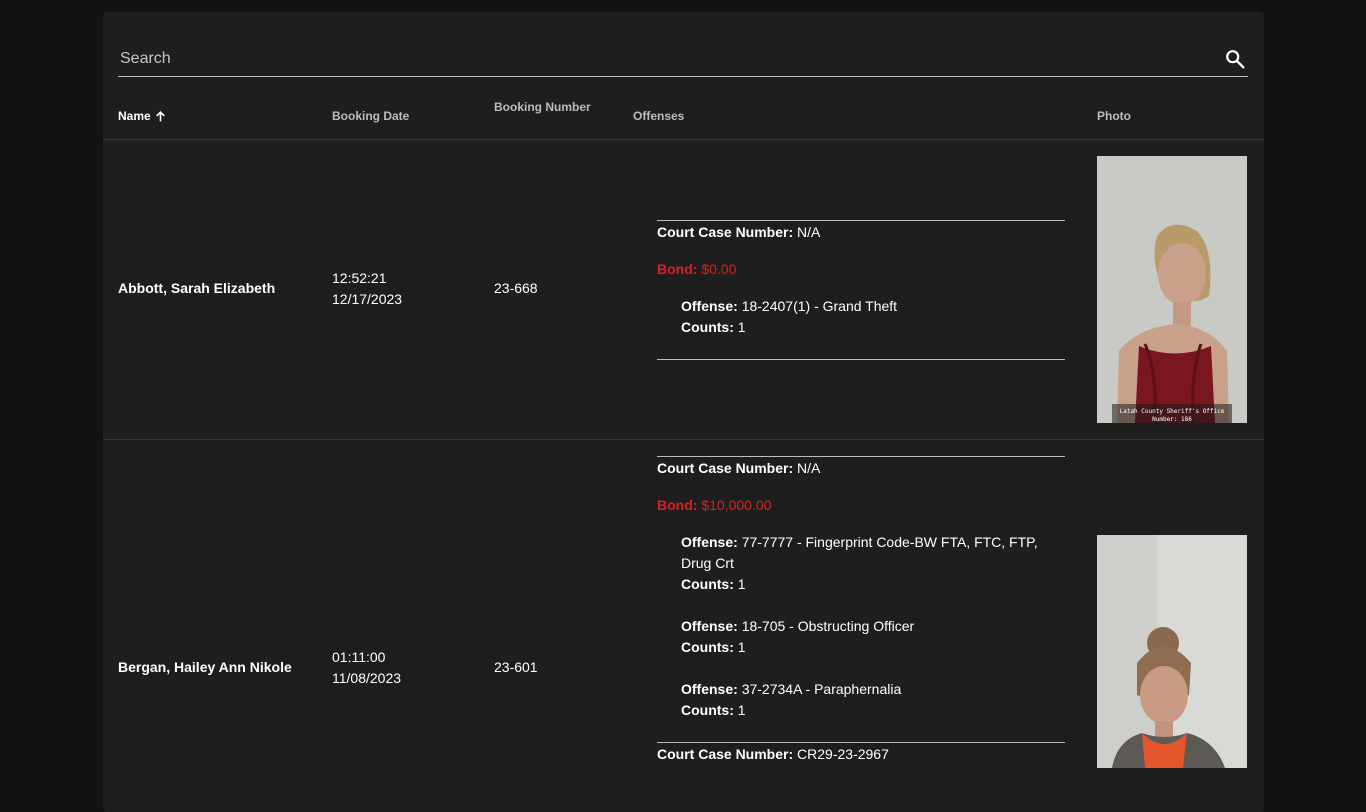  Describe the element at coordinates (719, 269) in the screenshot. I see `bond-amount: $0.00` at that location.